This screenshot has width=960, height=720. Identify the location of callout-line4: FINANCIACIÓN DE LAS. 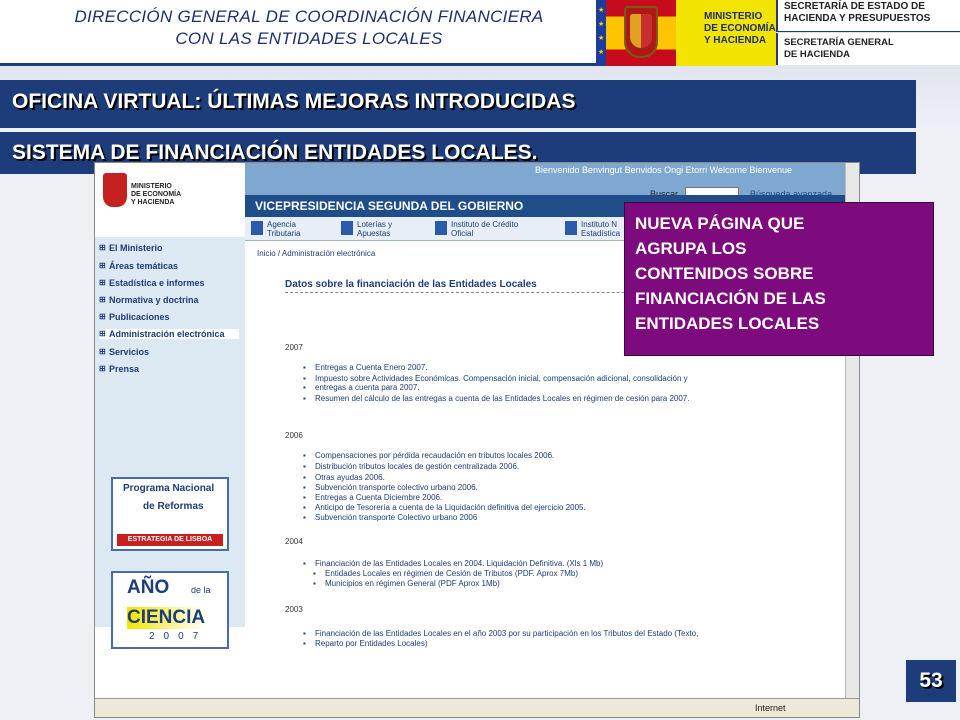
(730, 298).